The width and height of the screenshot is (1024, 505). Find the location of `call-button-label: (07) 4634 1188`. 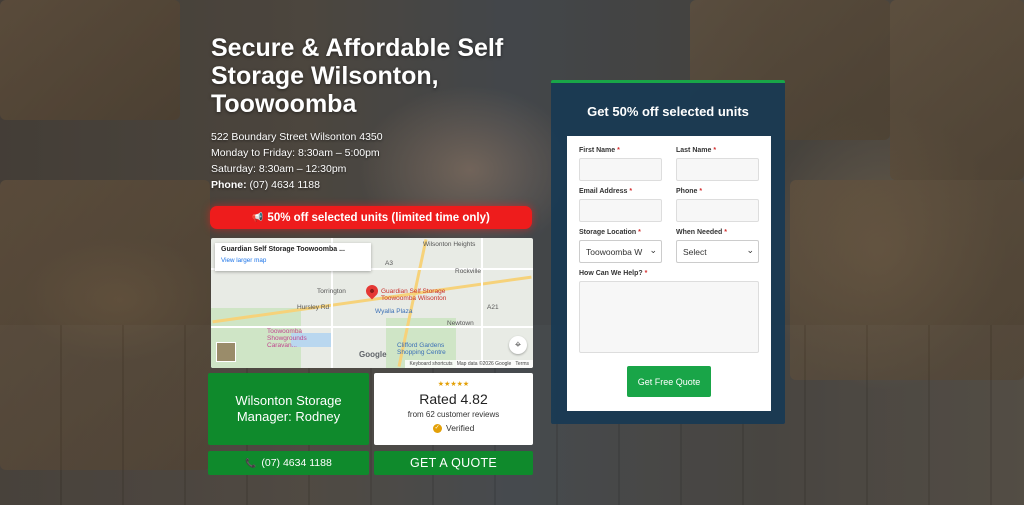

call-button-label: (07) 4634 1188 is located at coordinates (296, 463).